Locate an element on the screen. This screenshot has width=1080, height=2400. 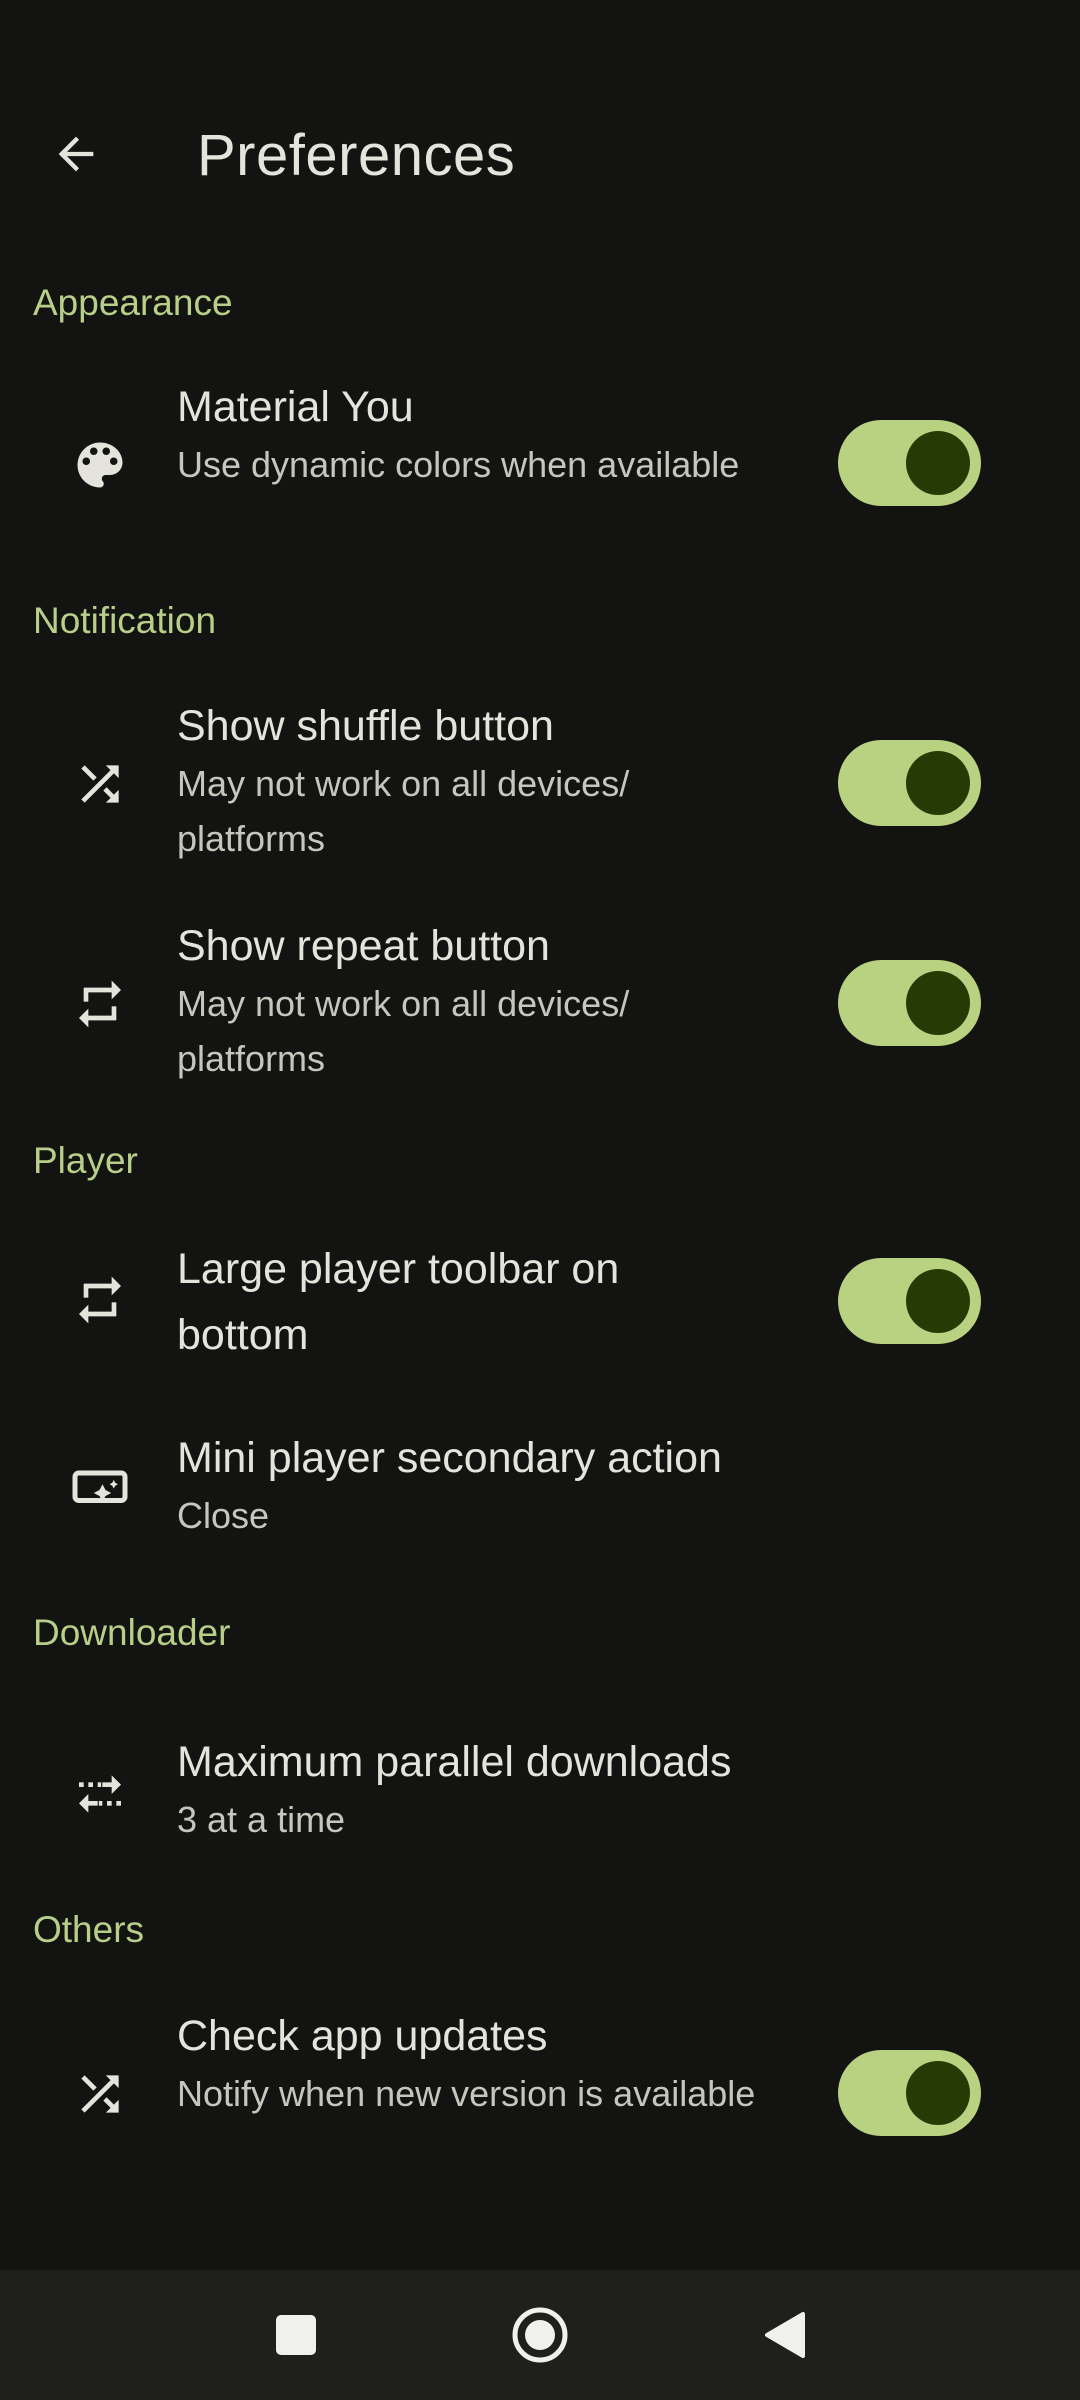
back-nav-button is located at coordinates (784, 2335).